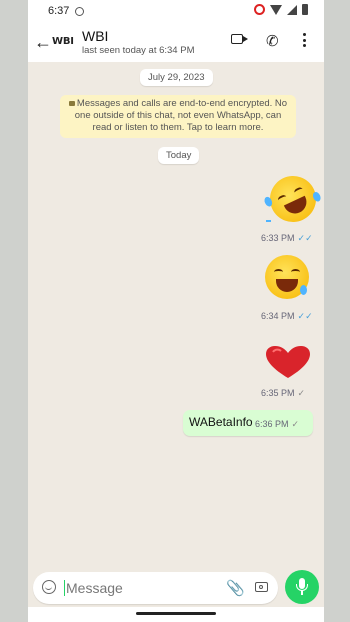 Image resolution: width=350 pixels, height=622 pixels. Describe the element at coordinates (287, 238) in the screenshot. I see `message-time: 6:33 PM ✓✓` at that location.